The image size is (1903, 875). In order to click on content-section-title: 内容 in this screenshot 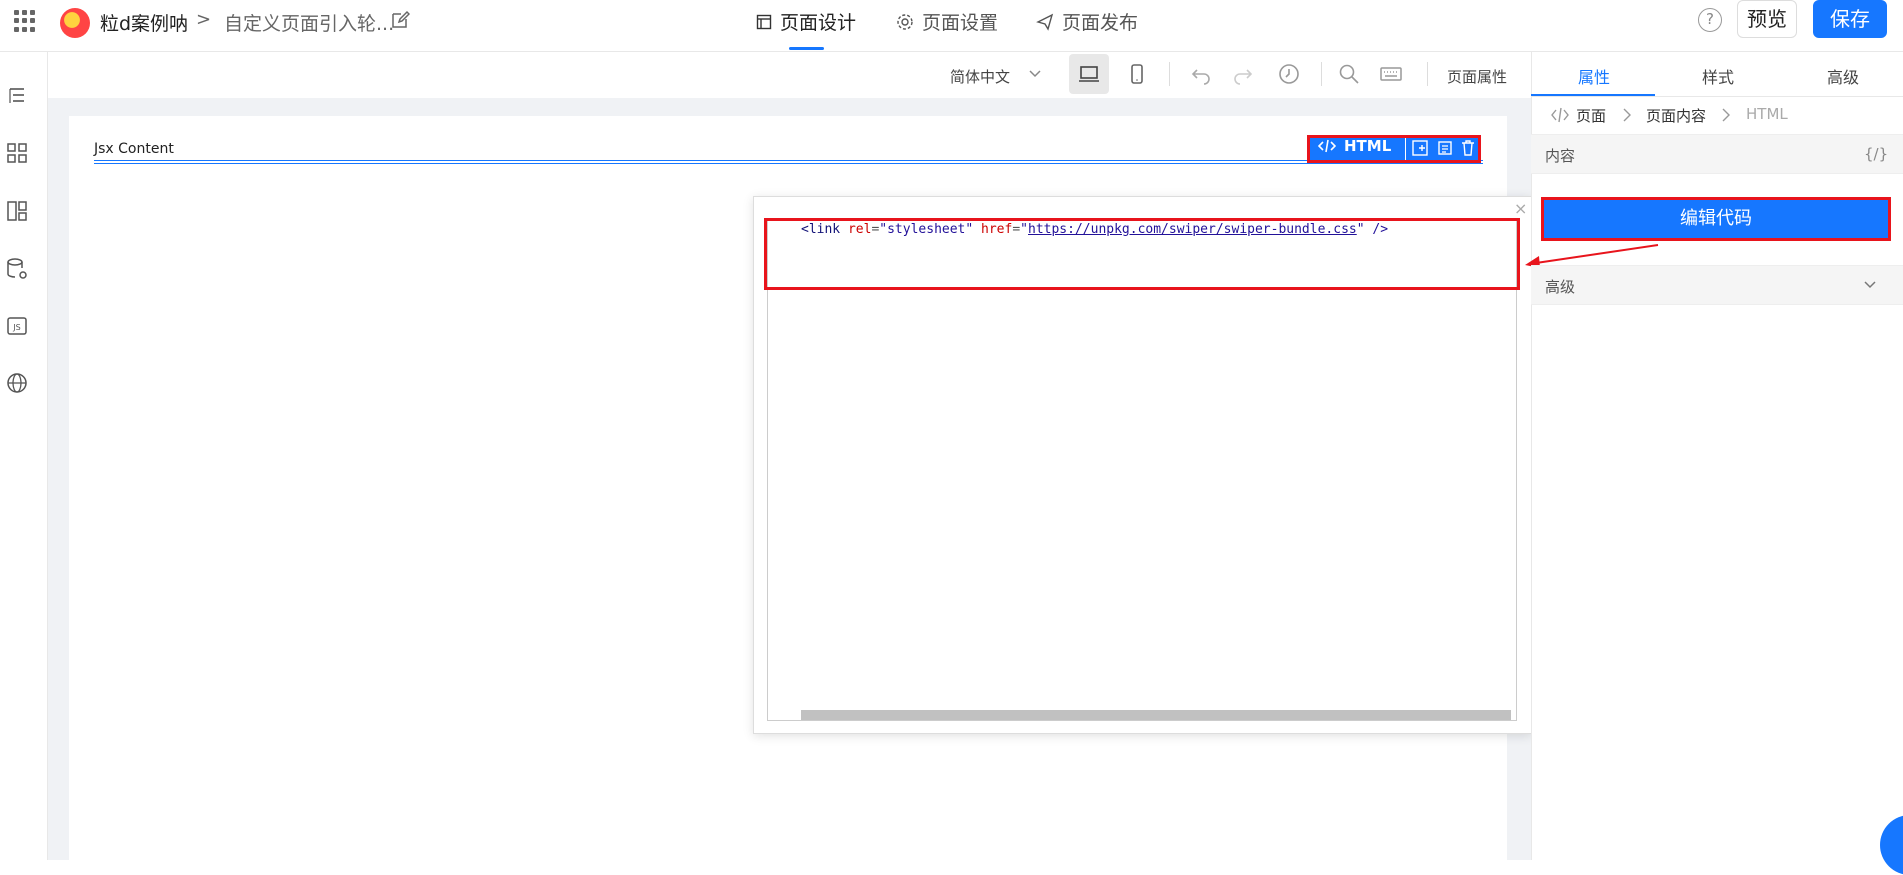, I will do `click(1560, 156)`.